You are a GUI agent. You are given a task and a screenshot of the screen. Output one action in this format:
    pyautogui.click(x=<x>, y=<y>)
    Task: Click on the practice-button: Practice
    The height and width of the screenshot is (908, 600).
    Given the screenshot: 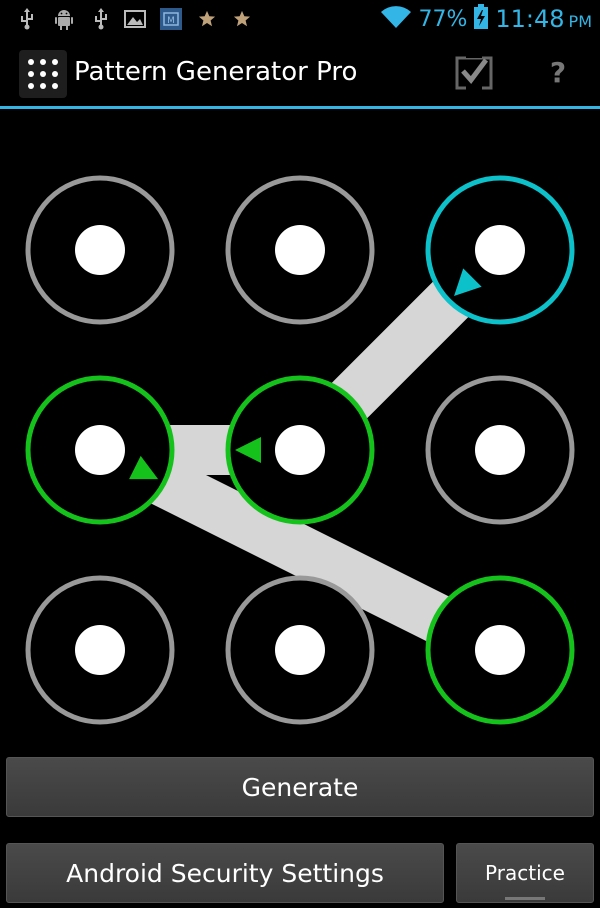 What is the action you would take?
    pyautogui.click(x=525, y=873)
    